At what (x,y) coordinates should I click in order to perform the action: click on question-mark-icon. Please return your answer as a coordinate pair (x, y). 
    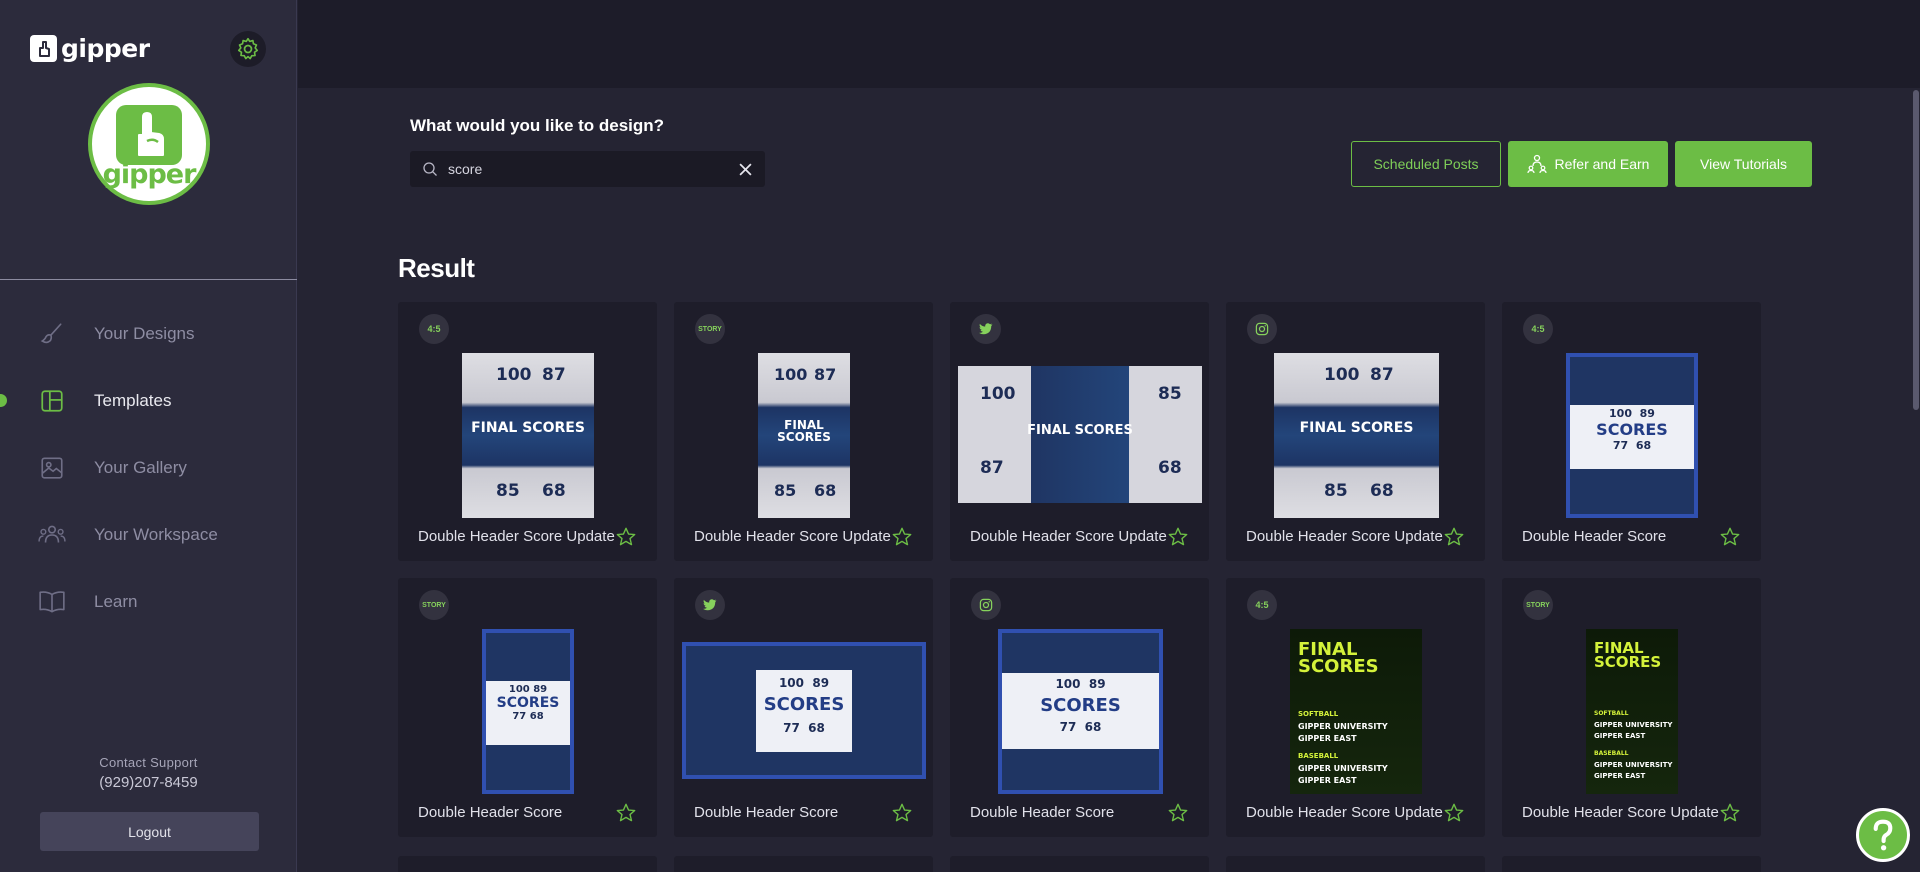
    Looking at the image, I should click on (1883, 835).